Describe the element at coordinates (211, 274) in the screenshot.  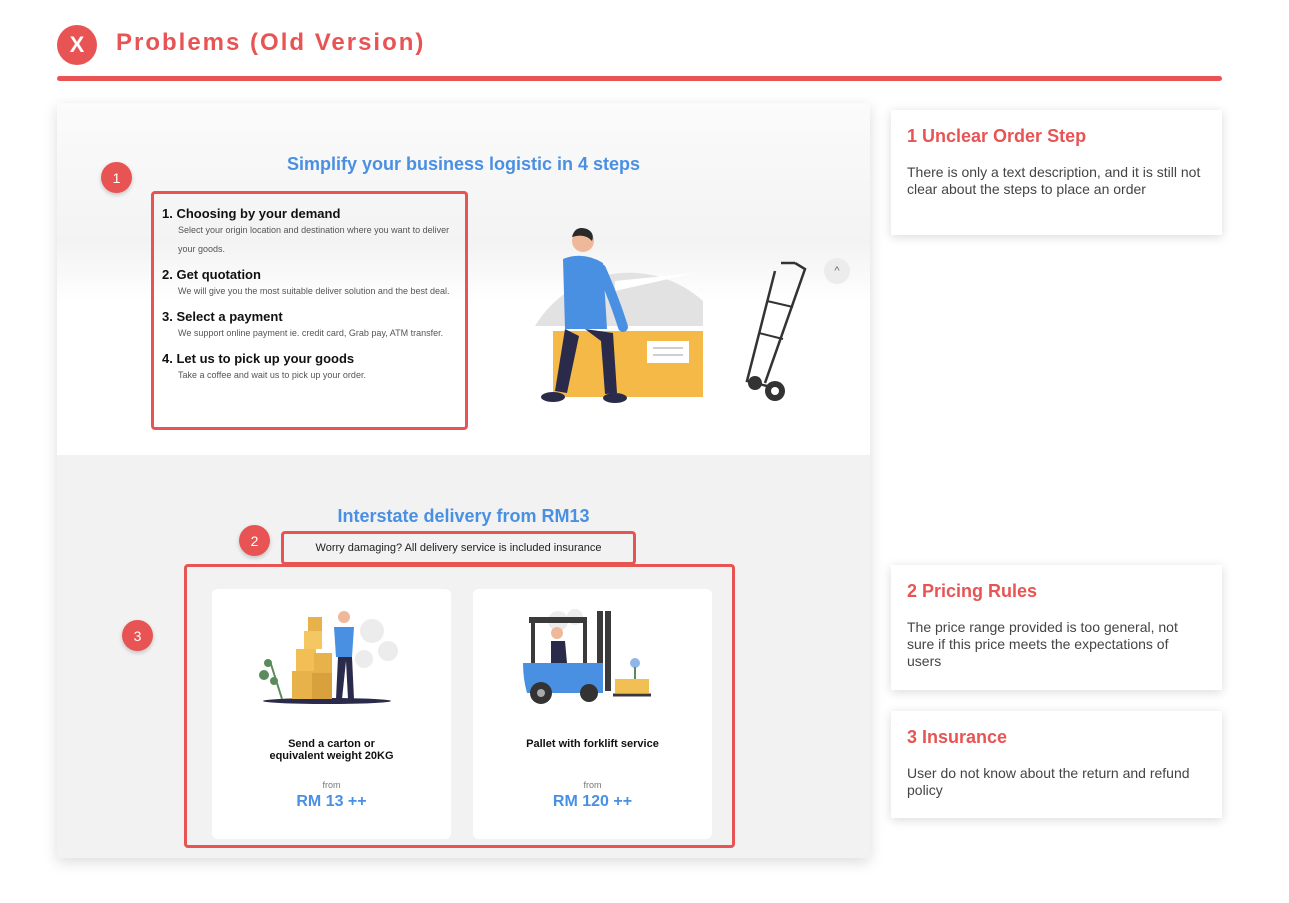
I see `step-heading: 2. Get quotation` at that location.